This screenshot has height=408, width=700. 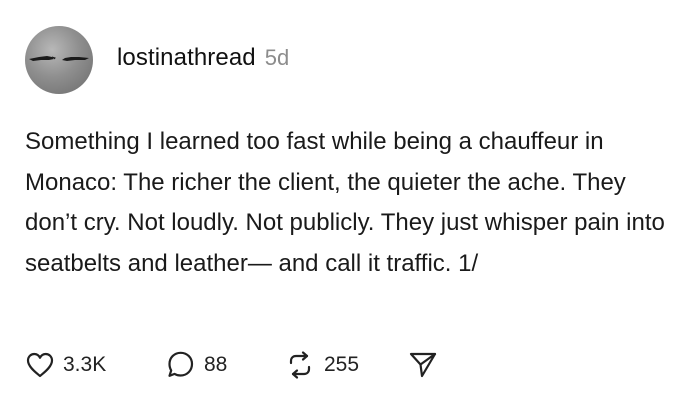 What do you see at coordinates (300, 365) in the screenshot?
I see `repost-arrows-icon` at bounding box center [300, 365].